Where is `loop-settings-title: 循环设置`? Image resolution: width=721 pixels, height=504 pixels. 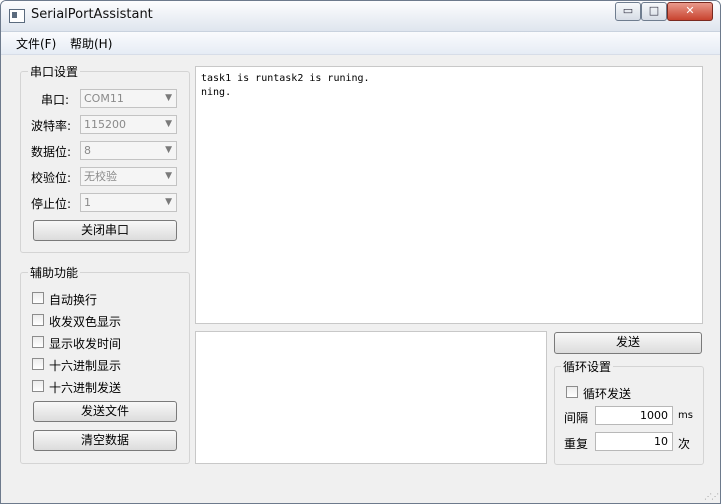
loop-settings-title: 循环设置 is located at coordinates (587, 366).